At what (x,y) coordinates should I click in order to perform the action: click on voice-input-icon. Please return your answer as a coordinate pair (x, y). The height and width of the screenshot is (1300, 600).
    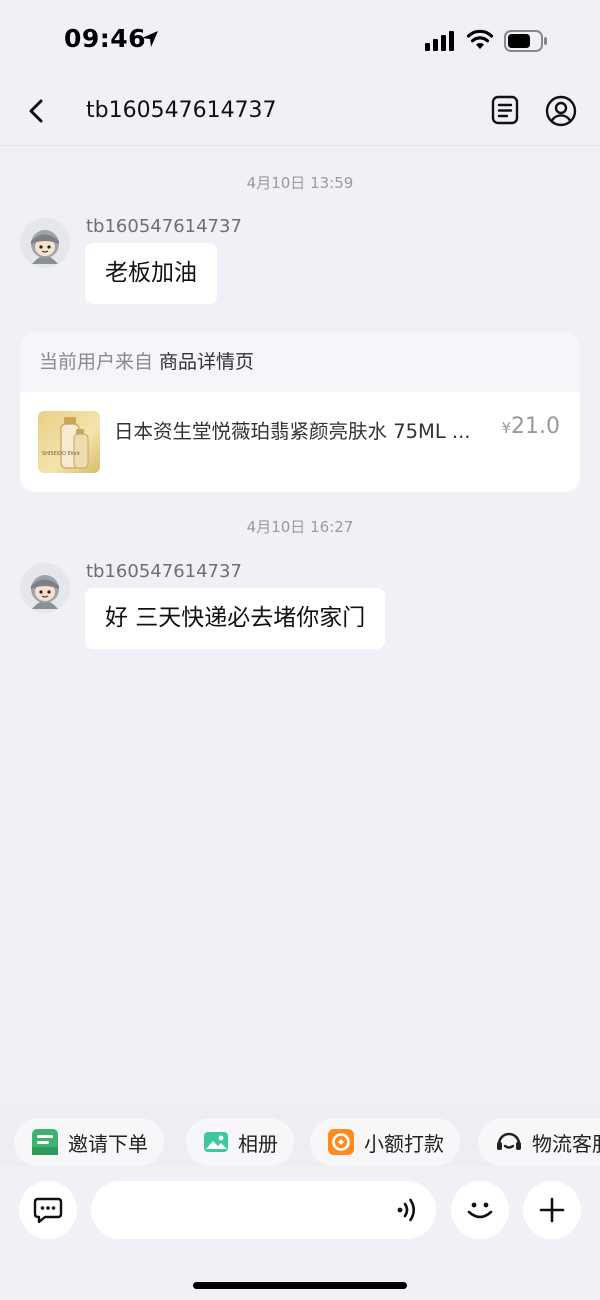
    Looking at the image, I should click on (409, 1210).